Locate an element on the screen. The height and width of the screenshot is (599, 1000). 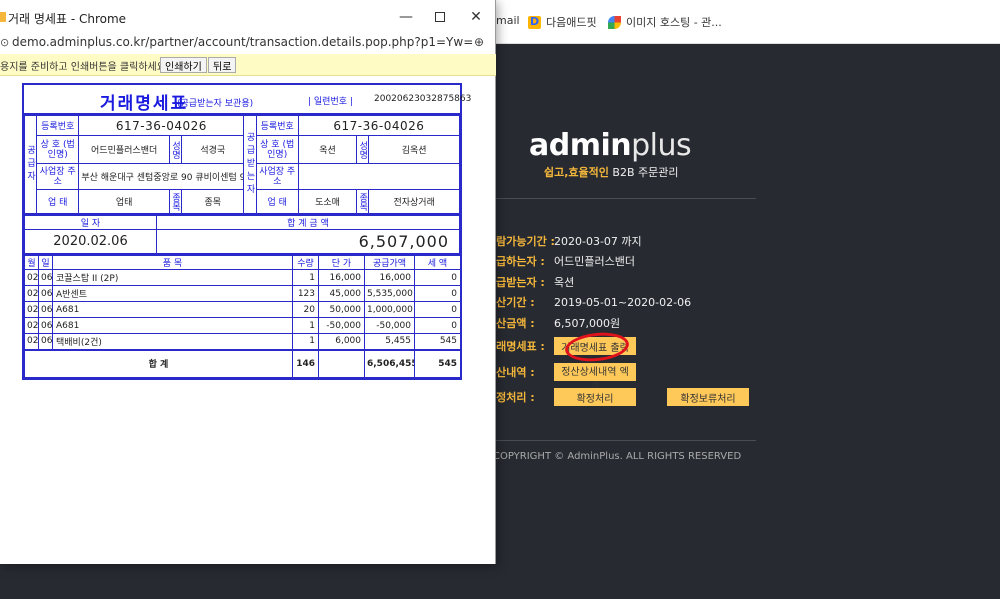
receiver-biz-item: 전자상거래 is located at coordinates (414, 201).